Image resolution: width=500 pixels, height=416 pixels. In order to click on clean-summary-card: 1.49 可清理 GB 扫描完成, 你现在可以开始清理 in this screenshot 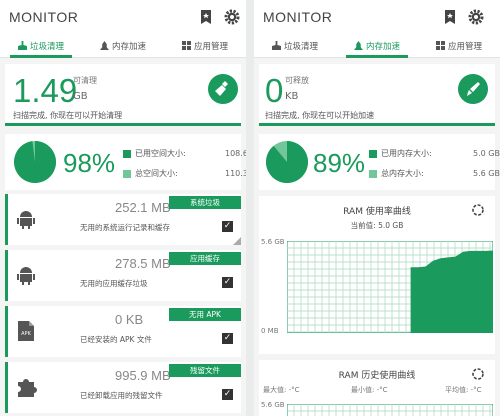, I will do `click(123, 95)`.